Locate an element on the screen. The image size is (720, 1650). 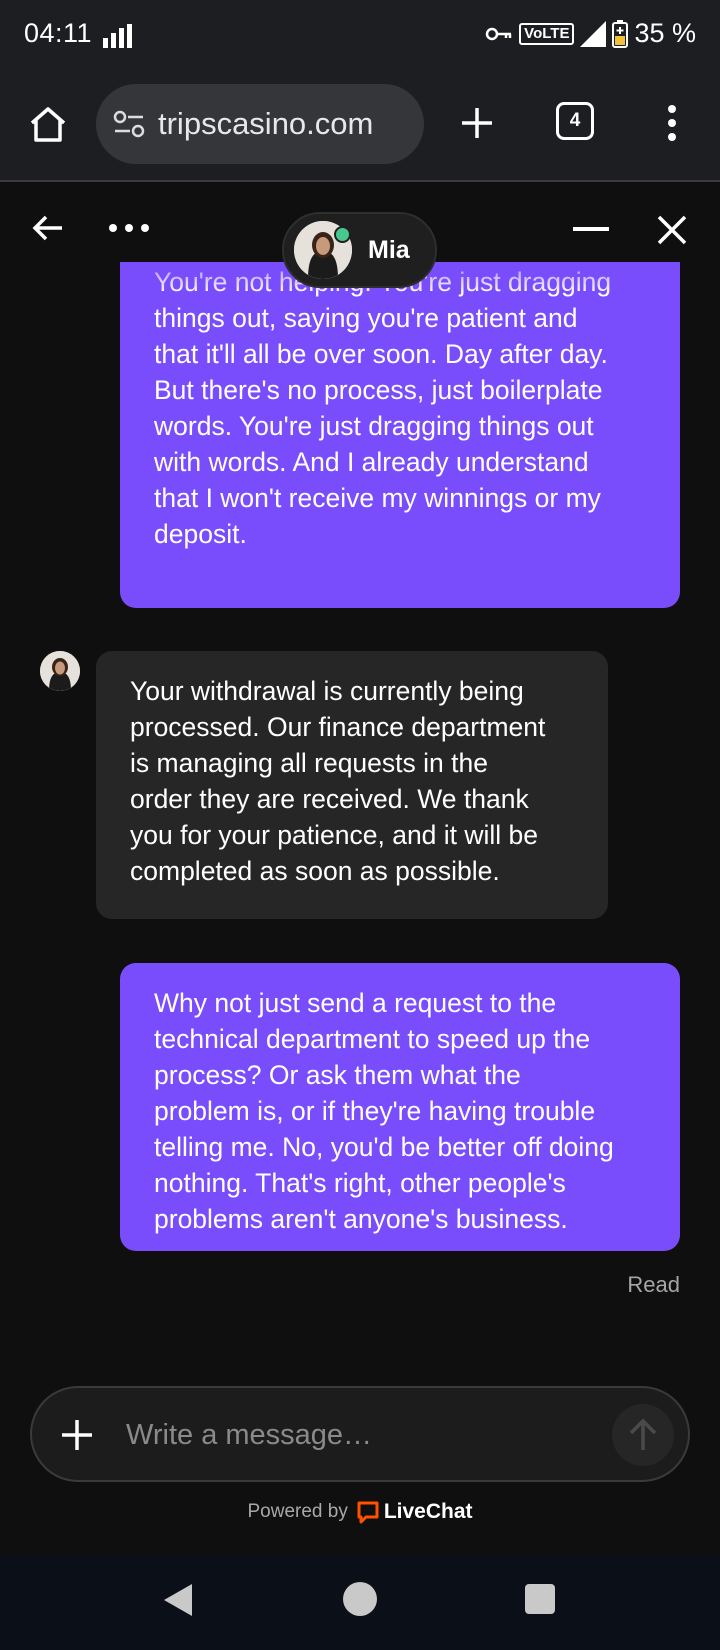
system-nav-bar is located at coordinates (360, 1602).